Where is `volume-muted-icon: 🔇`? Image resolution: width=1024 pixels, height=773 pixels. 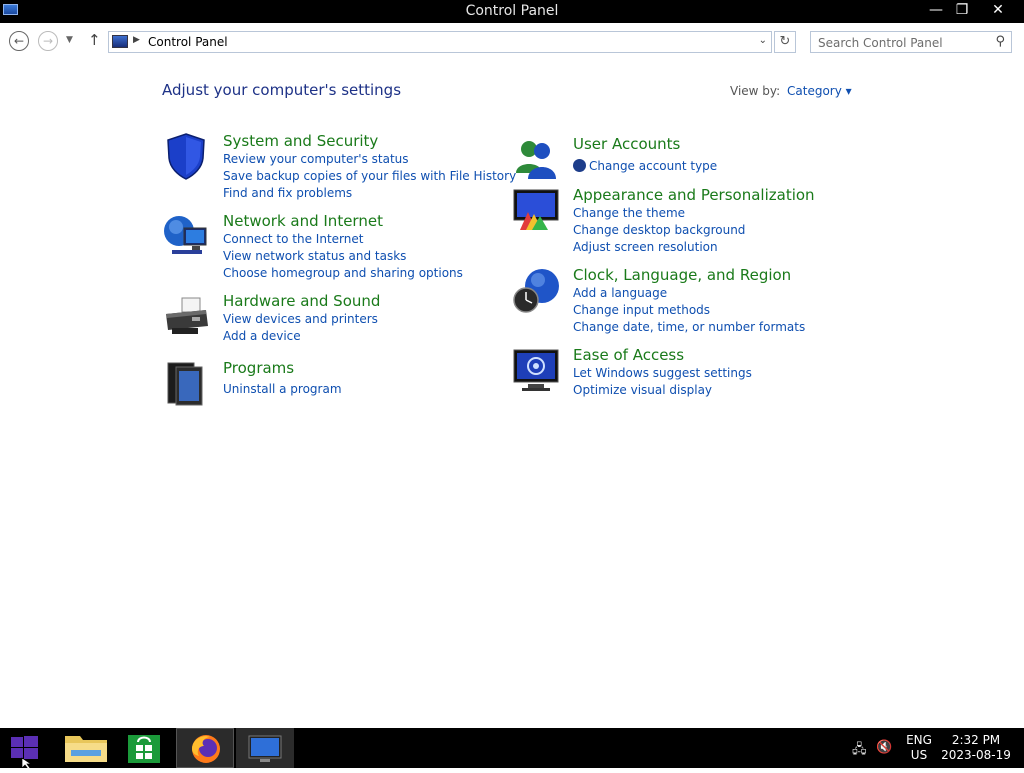 volume-muted-icon: 🔇 is located at coordinates (884, 747).